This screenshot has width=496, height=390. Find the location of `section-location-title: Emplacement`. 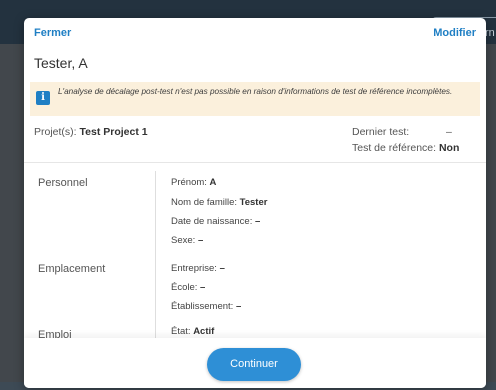

section-location-title: Emplacement is located at coordinates (72, 269).